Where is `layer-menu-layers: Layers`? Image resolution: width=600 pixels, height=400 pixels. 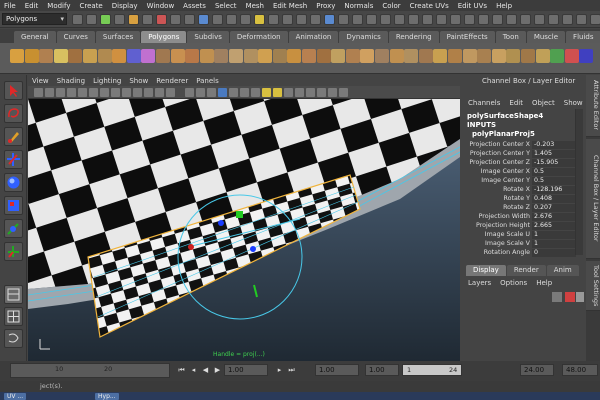
layer-menu-layers: Layers is located at coordinates (479, 283).